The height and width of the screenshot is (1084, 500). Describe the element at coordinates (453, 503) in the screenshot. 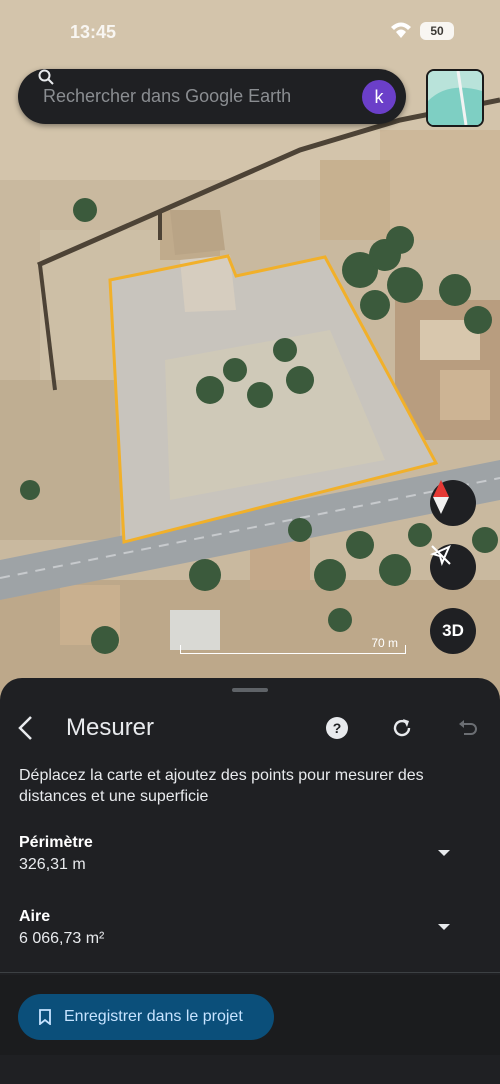

I see `compass-button` at that location.